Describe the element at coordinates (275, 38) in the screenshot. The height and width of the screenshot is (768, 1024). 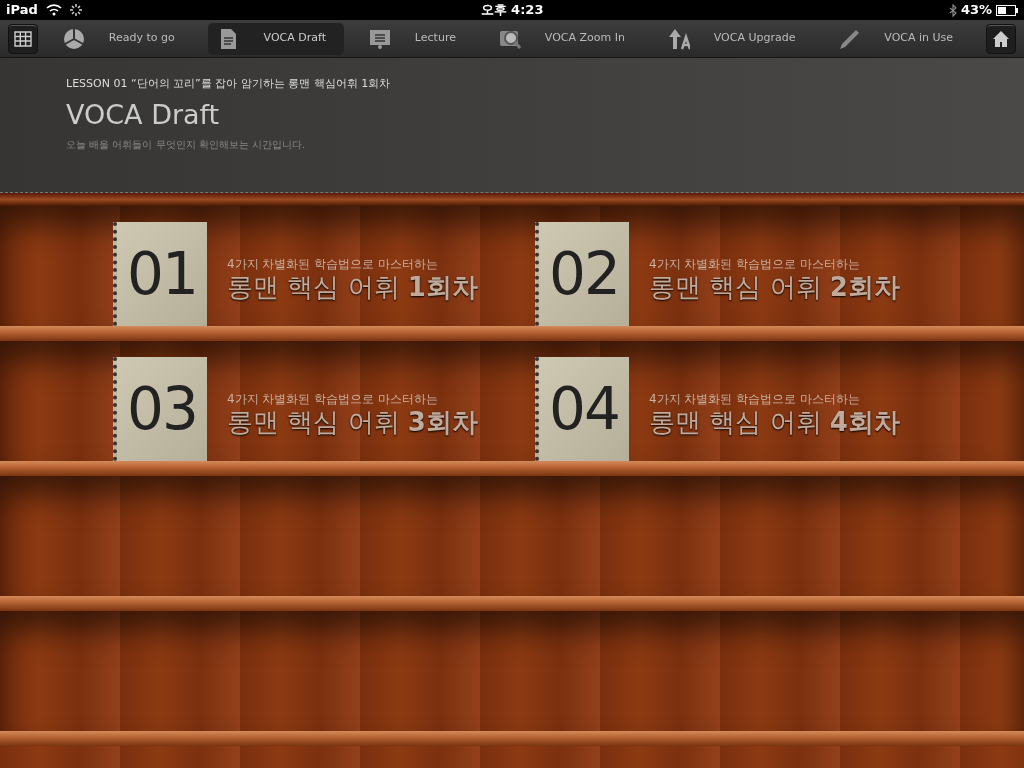
I see `toolbar-tab: VOCA Draft` at that location.